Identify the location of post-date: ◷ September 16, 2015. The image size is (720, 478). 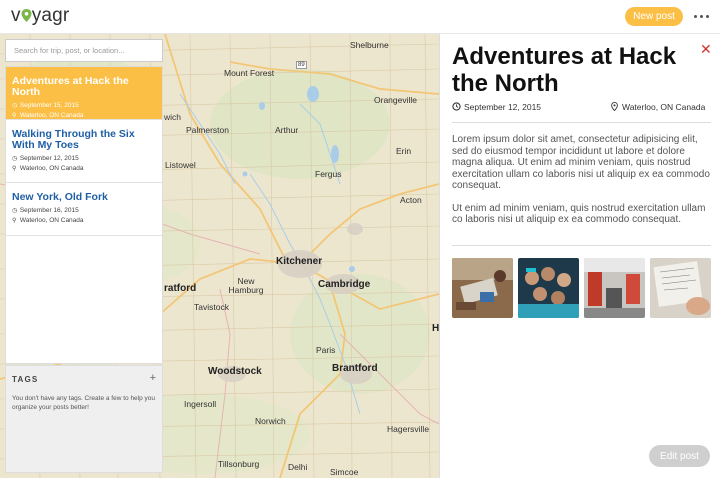
(45, 210).